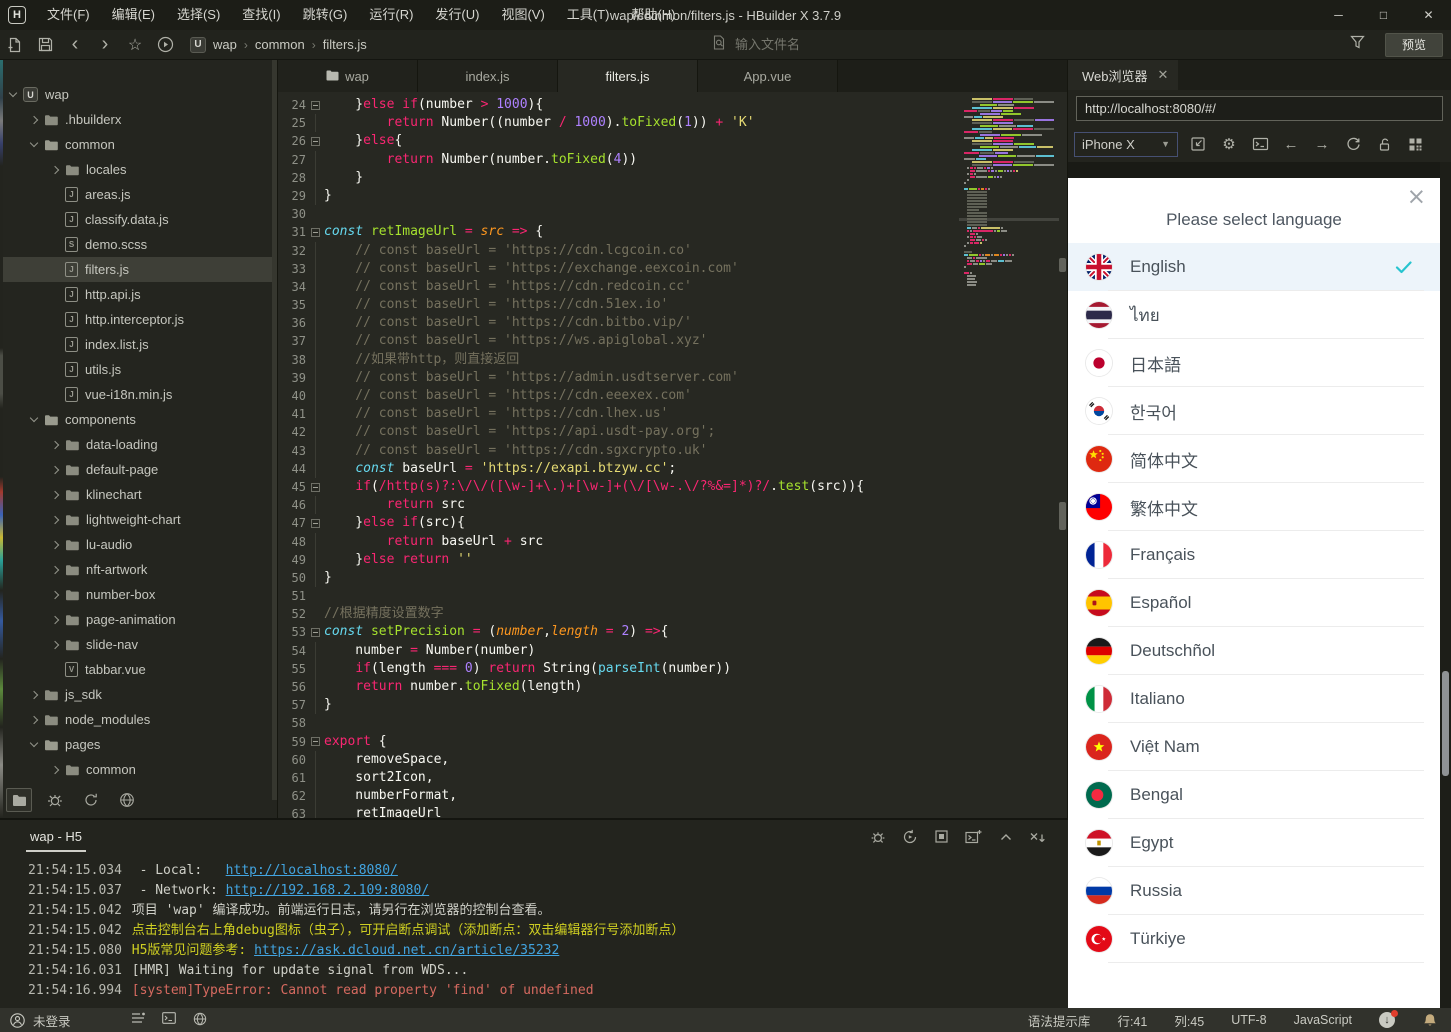 The image size is (1451, 1032). Describe the element at coordinates (1254, 507) in the screenshot. I see `language-option: 繁体中文` at that location.